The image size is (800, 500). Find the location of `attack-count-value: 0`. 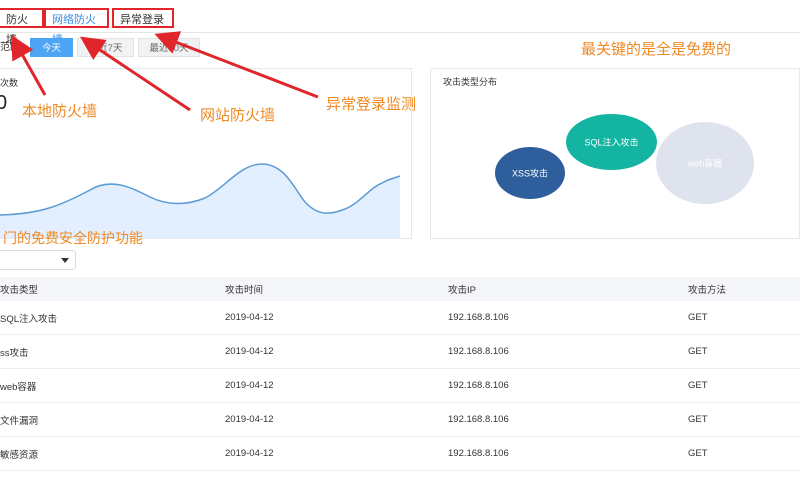

attack-count-value: 0 is located at coordinates (4, 103).